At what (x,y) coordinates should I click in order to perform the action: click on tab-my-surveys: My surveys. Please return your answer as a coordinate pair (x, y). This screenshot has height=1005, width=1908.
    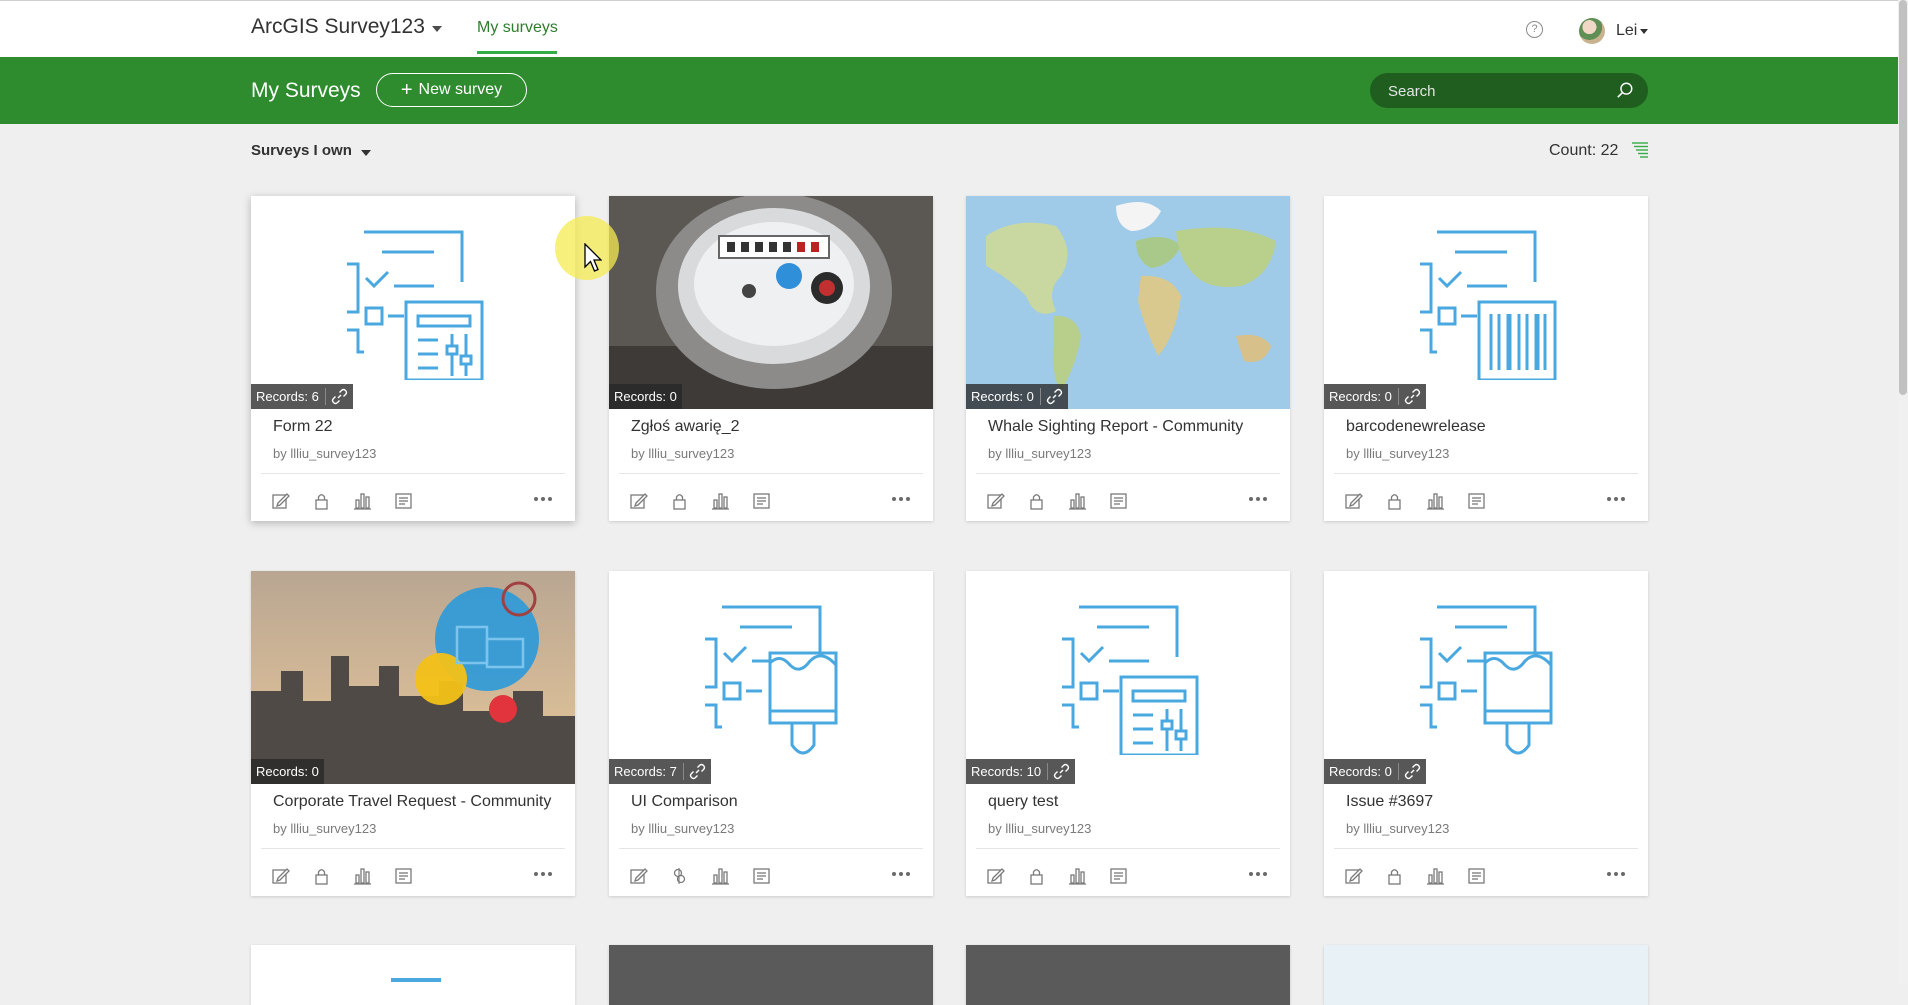
    Looking at the image, I should click on (517, 28).